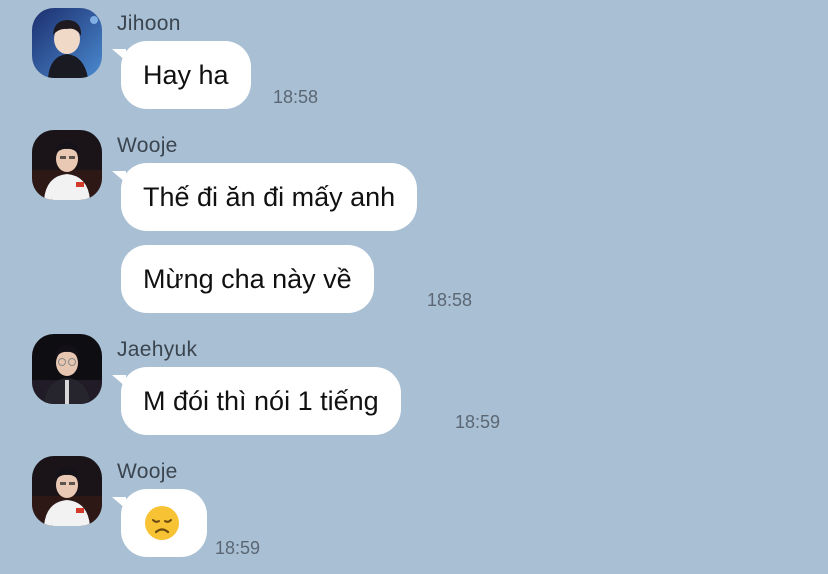 The width and height of the screenshot is (828, 574). What do you see at coordinates (269, 197) in the screenshot?
I see `message-text: Thế đi ăn đi mấy anh` at bounding box center [269, 197].